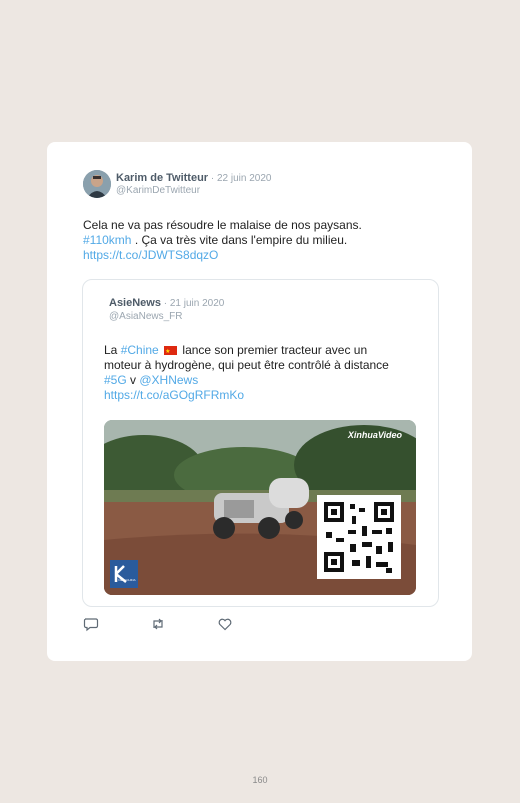  Describe the element at coordinates (374, 435) in the screenshot. I see `watermark: XinhuaVideo` at that location.